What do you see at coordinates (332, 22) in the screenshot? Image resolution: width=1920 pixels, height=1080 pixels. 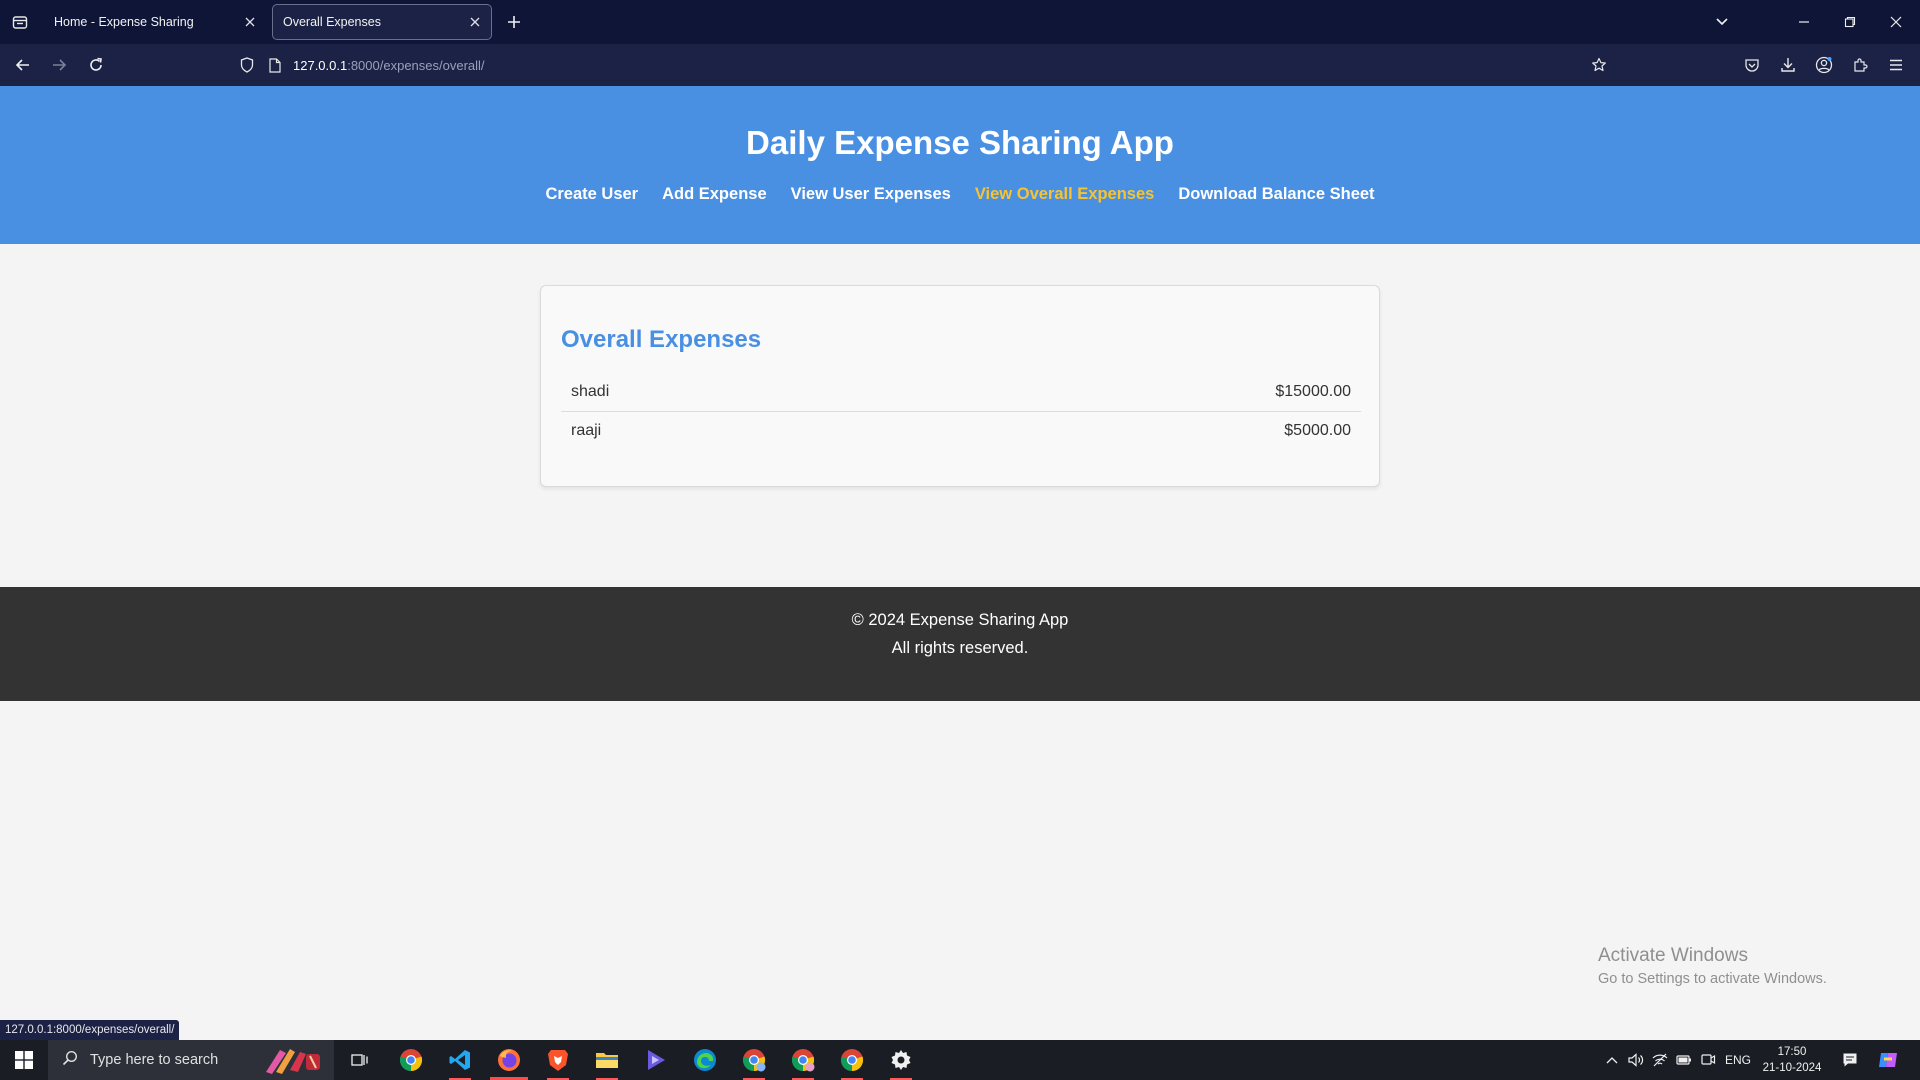 I see `tab-title: Overall Expenses` at bounding box center [332, 22].